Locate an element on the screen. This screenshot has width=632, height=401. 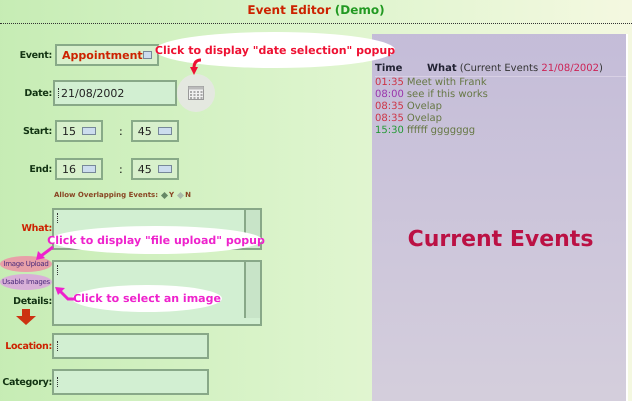
panel-watermark: Current Events is located at coordinates (500, 239).